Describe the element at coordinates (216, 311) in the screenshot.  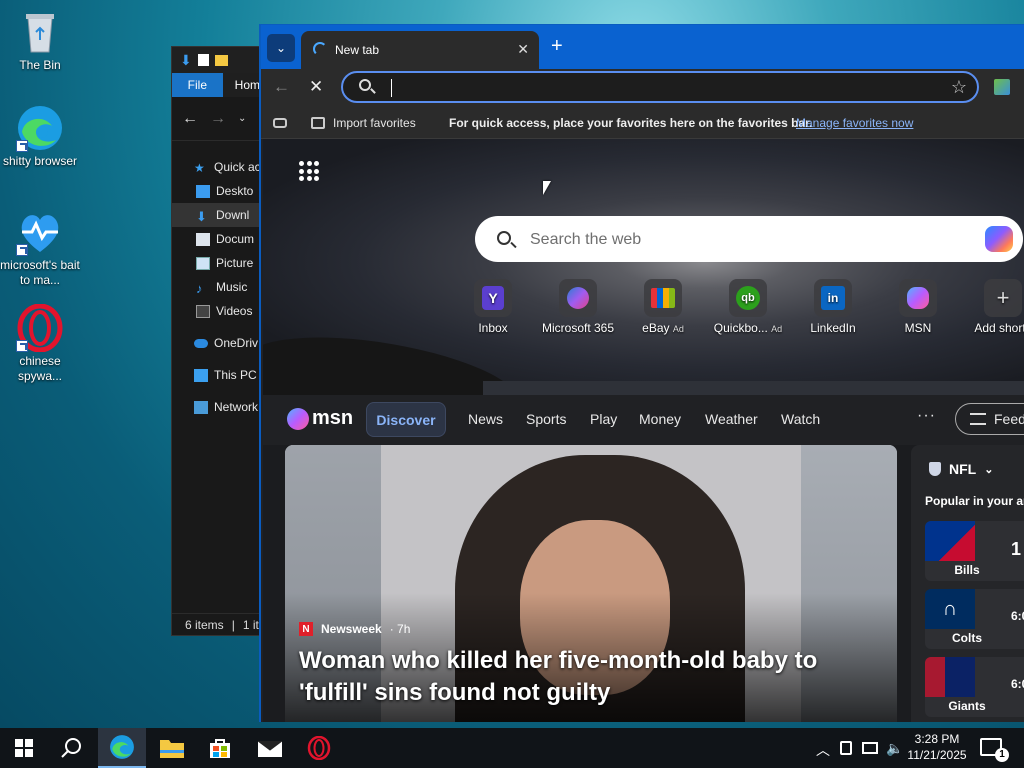
I see `tree-item-videos: Videos` at that location.